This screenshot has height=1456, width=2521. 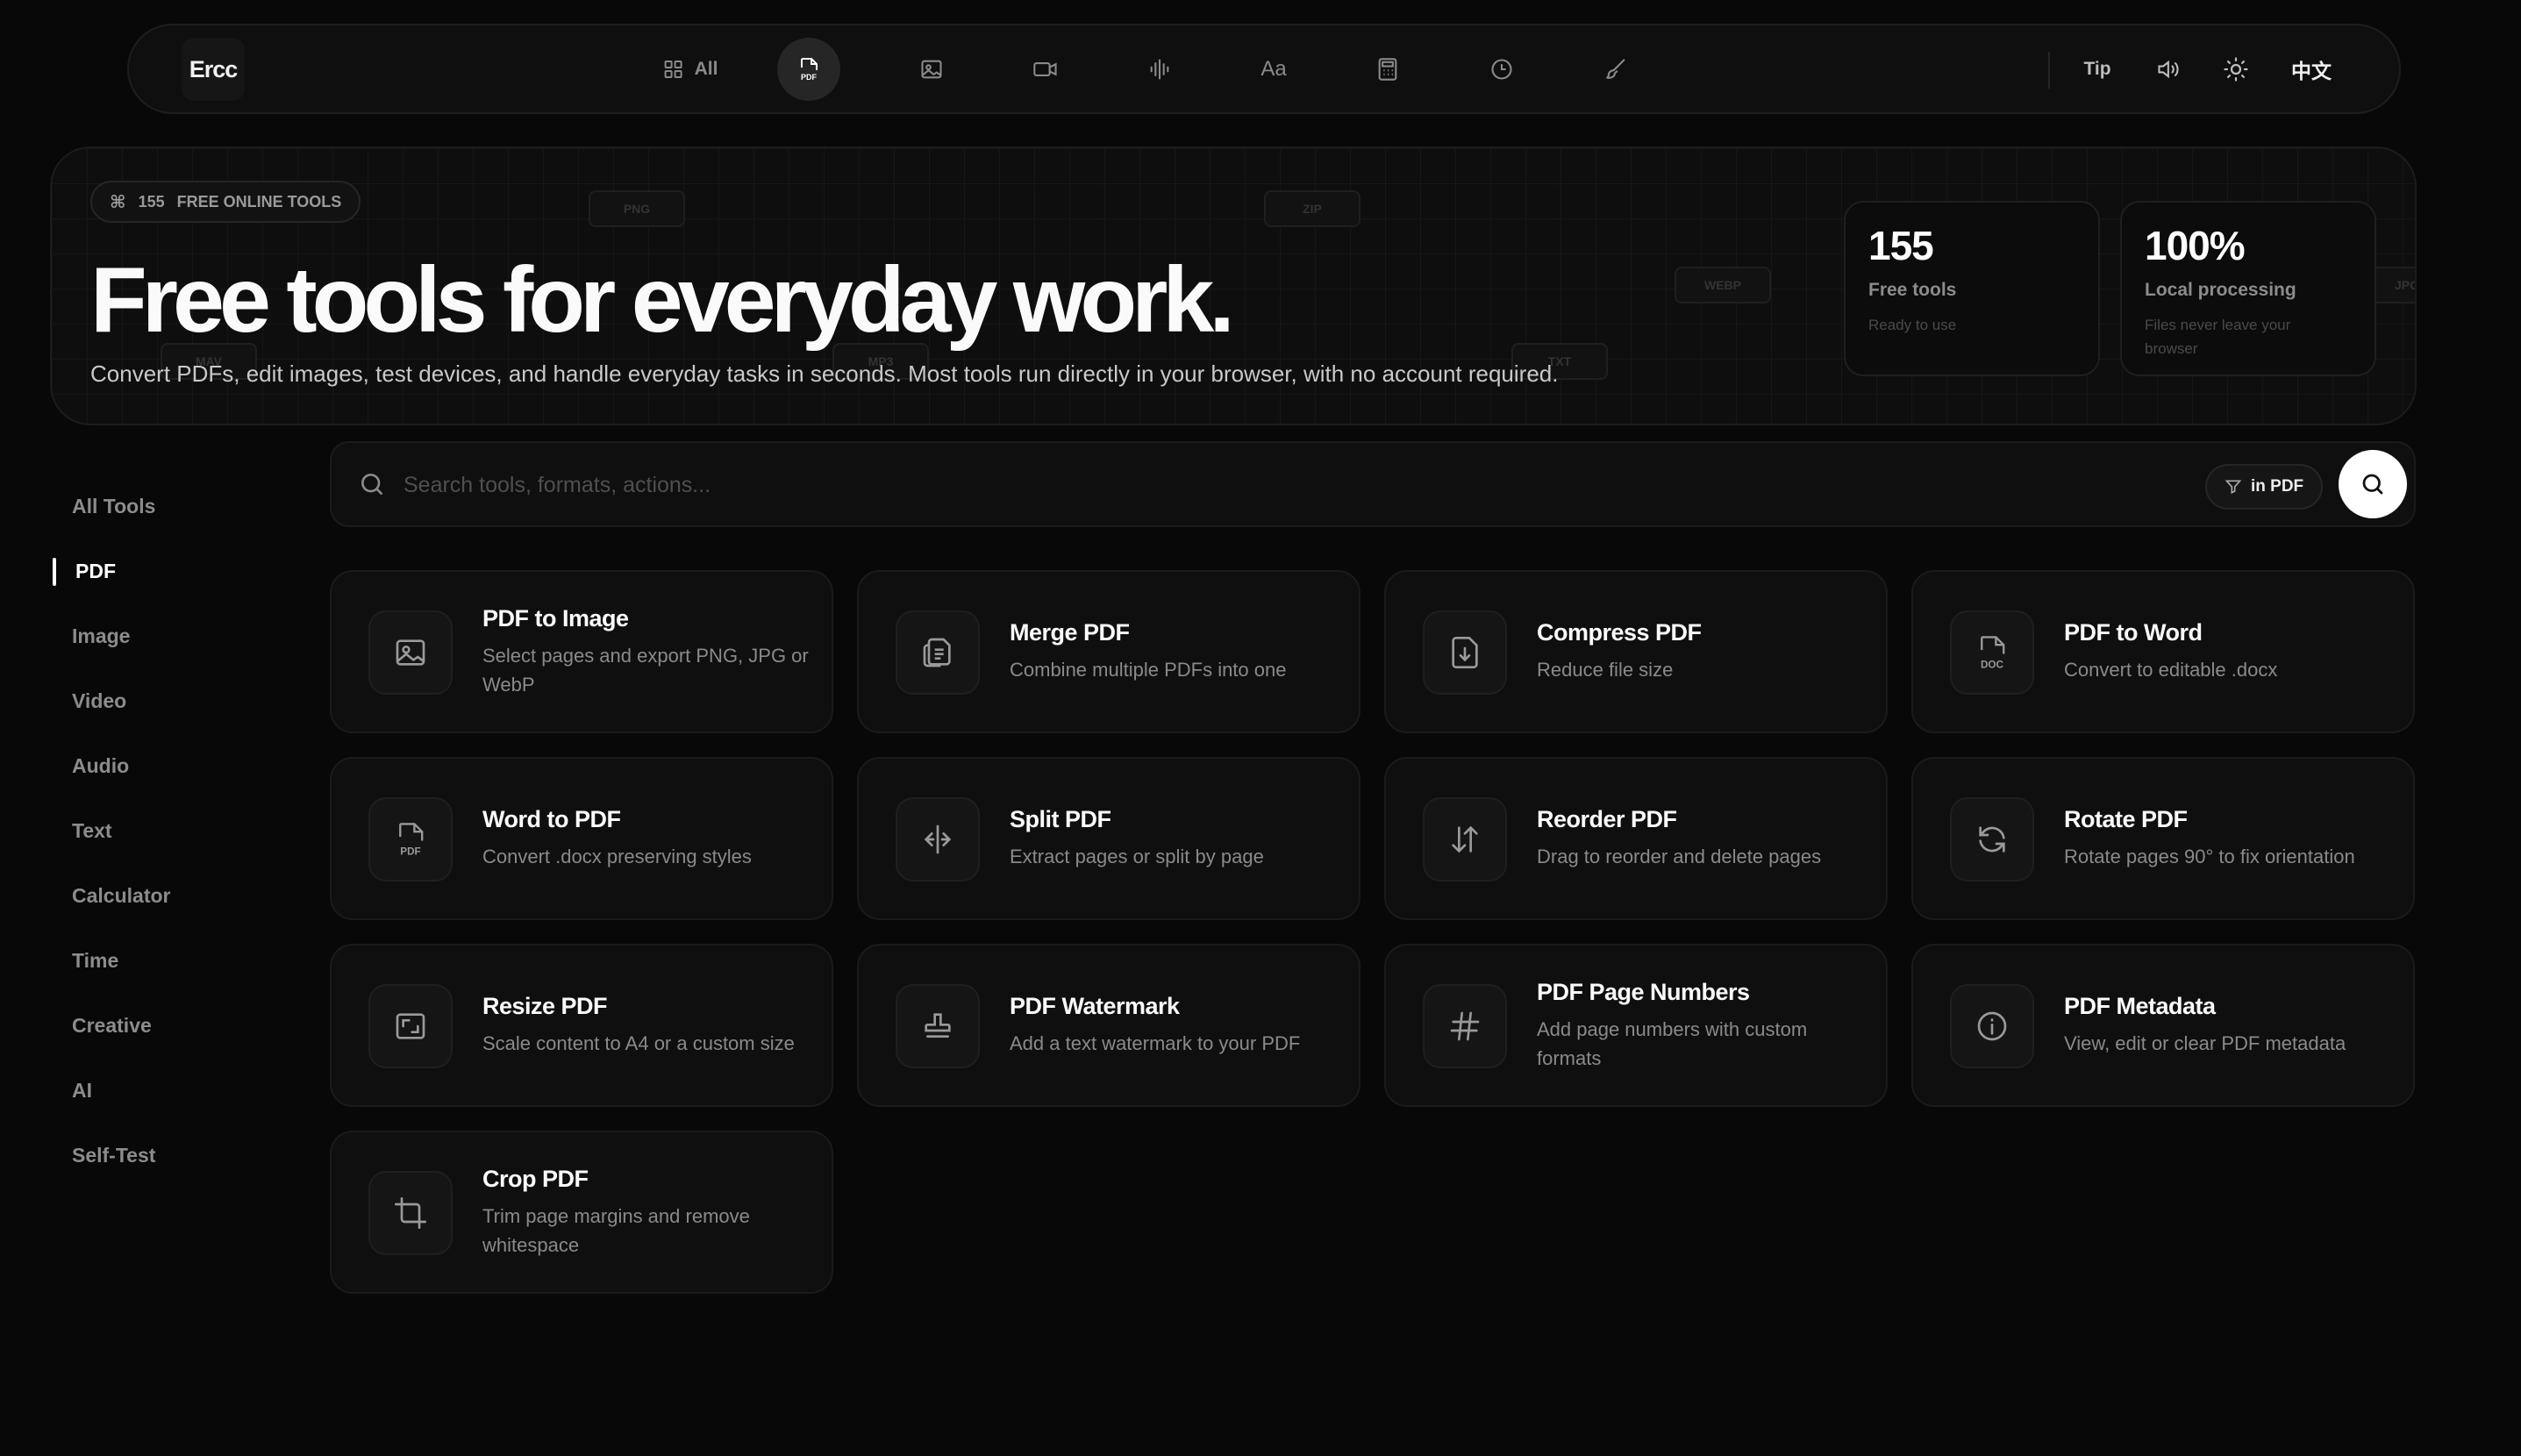 What do you see at coordinates (2126, 819) in the screenshot?
I see `tool-title: Rotate PDF` at bounding box center [2126, 819].